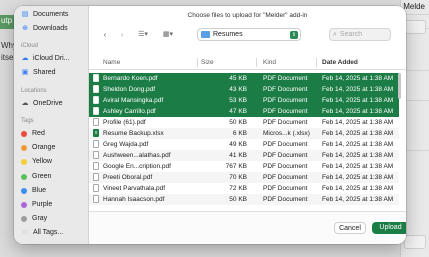 The width and height of the screenshot is (429, 257). Describe the element at coordinates (50, 28) in the screenshot. I see `sidebar-item-label: Downloads` at that location.